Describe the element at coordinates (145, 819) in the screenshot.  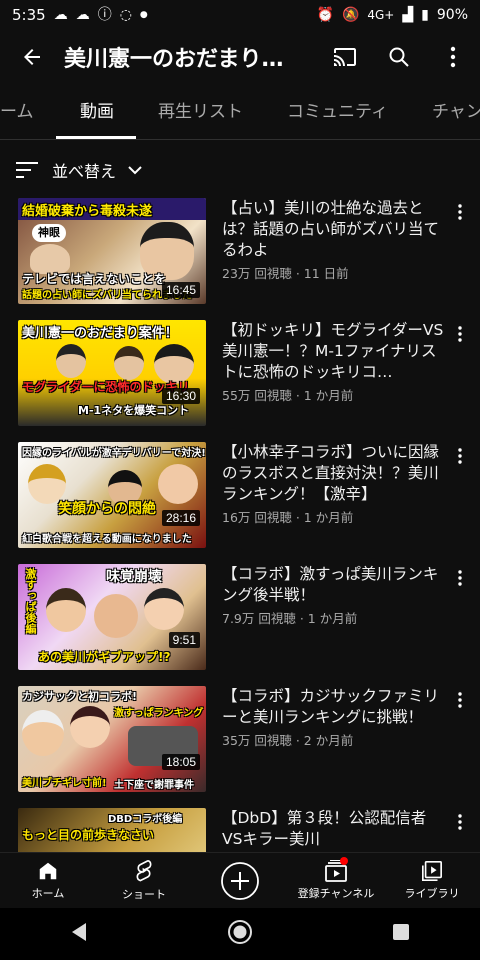
I see `thumbnail-text: DBDコラボ後編` at that location.